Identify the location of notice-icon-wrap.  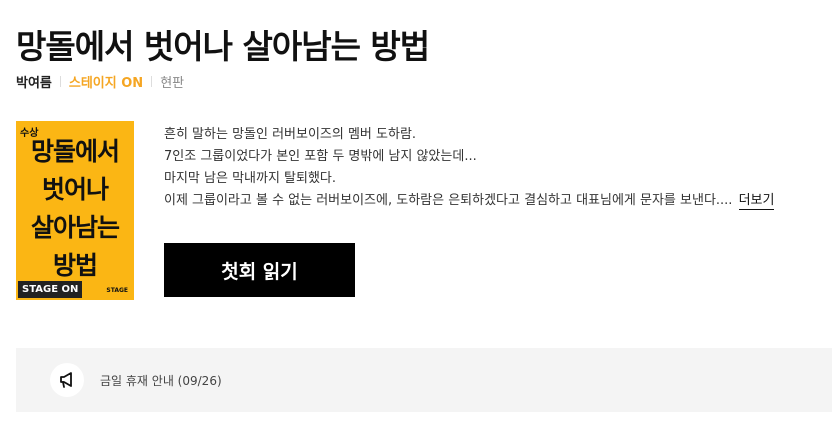
(67, 380).